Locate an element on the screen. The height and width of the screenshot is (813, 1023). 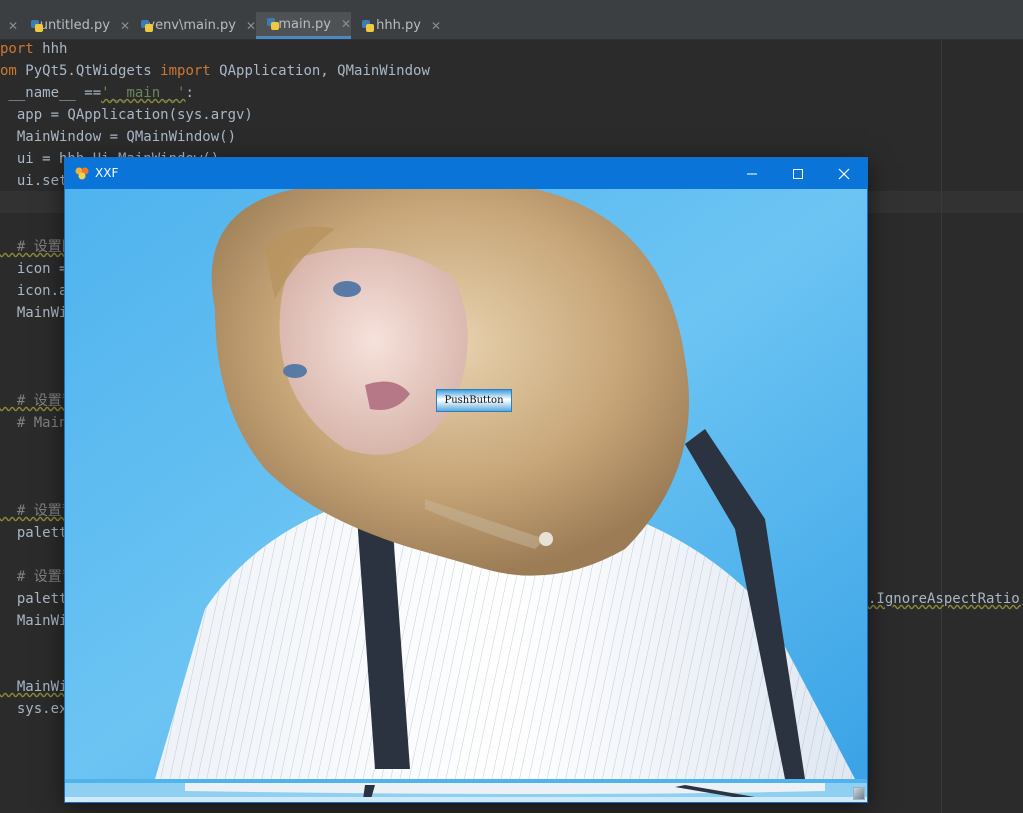
tab-untitled-py: untitled.py ✕ is located at coordinates (75, 25).